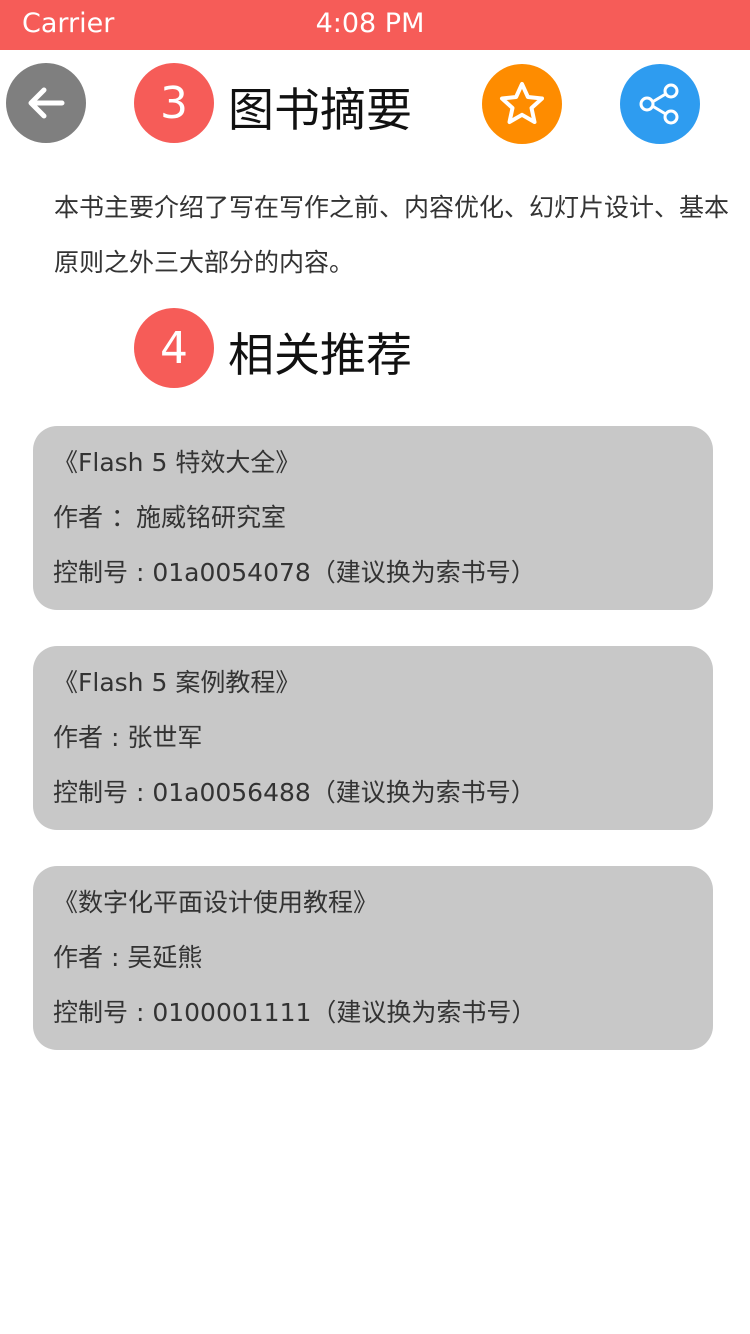  I want to click on summary-section-title: 图书摘要, so click(320, 110).